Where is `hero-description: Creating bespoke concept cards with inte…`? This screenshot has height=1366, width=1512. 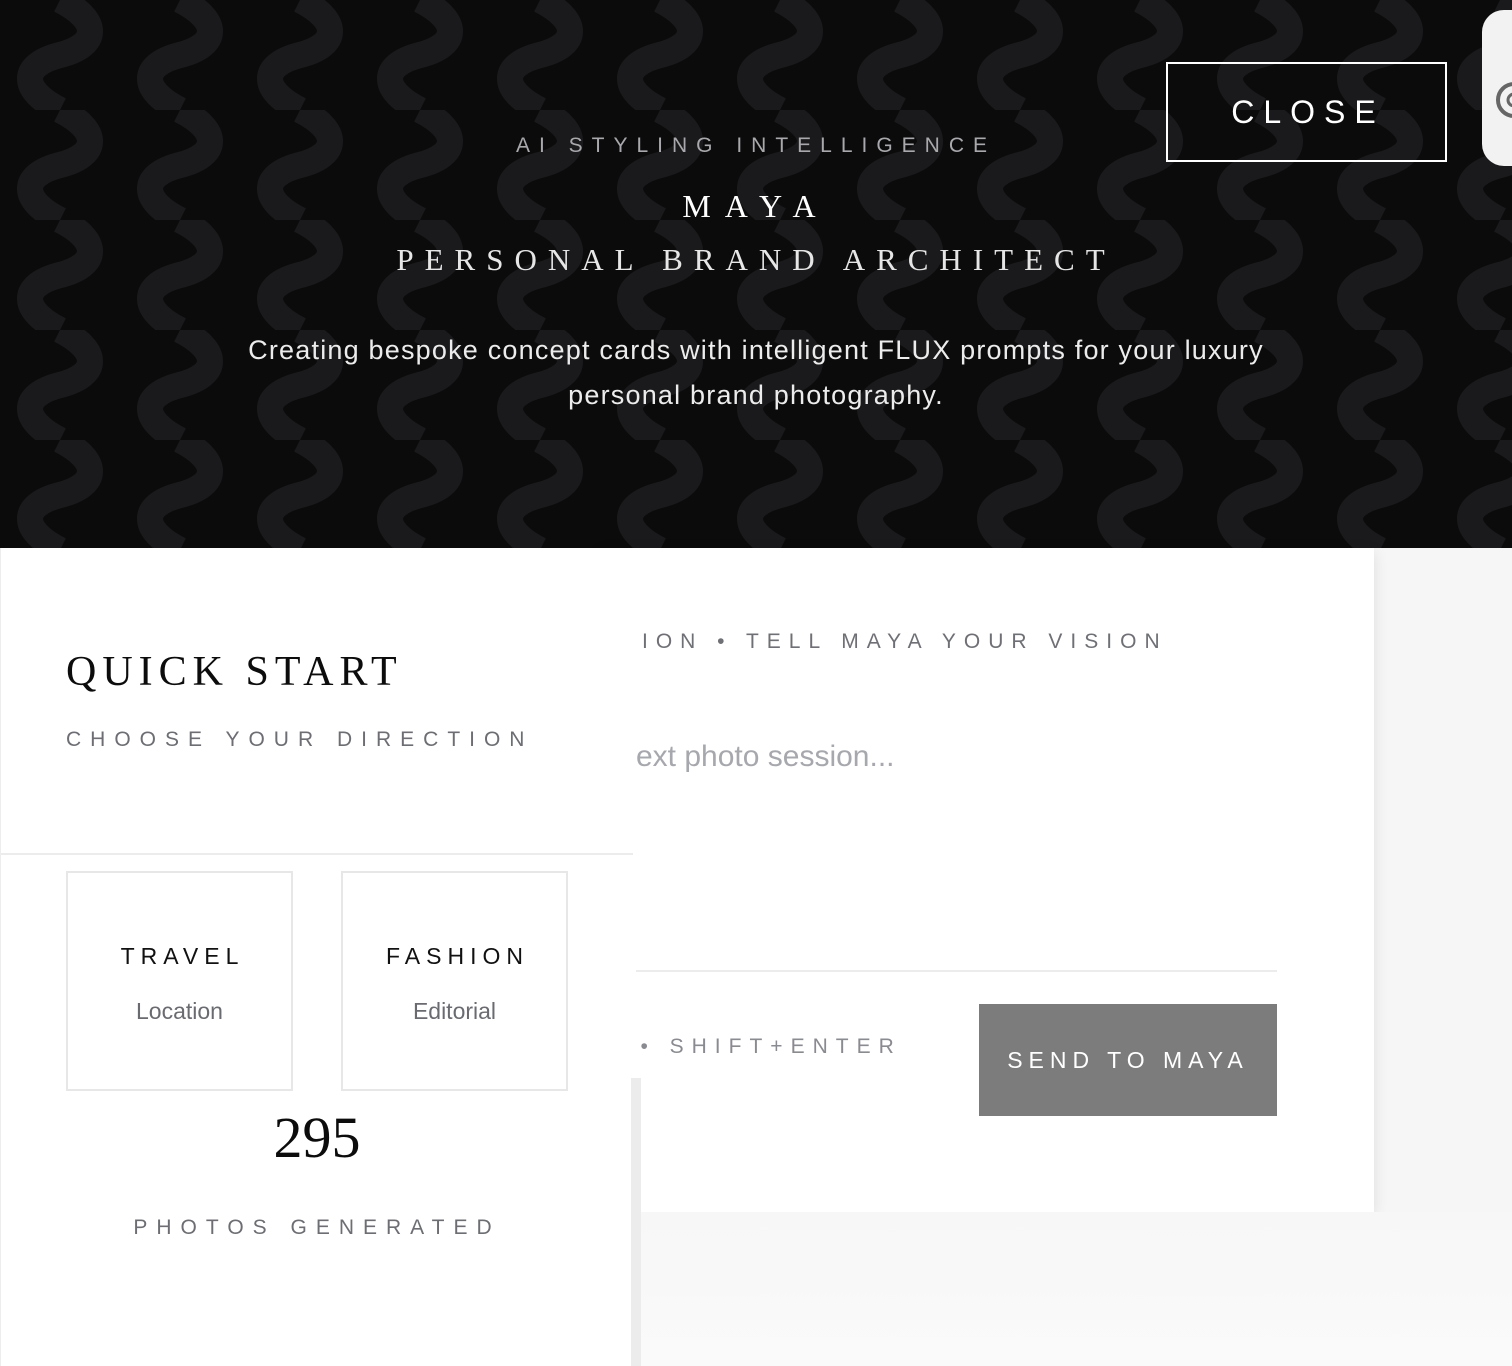 hero-description: Creating bespoke concept cards with inte… is located at coordinates (756, 372).